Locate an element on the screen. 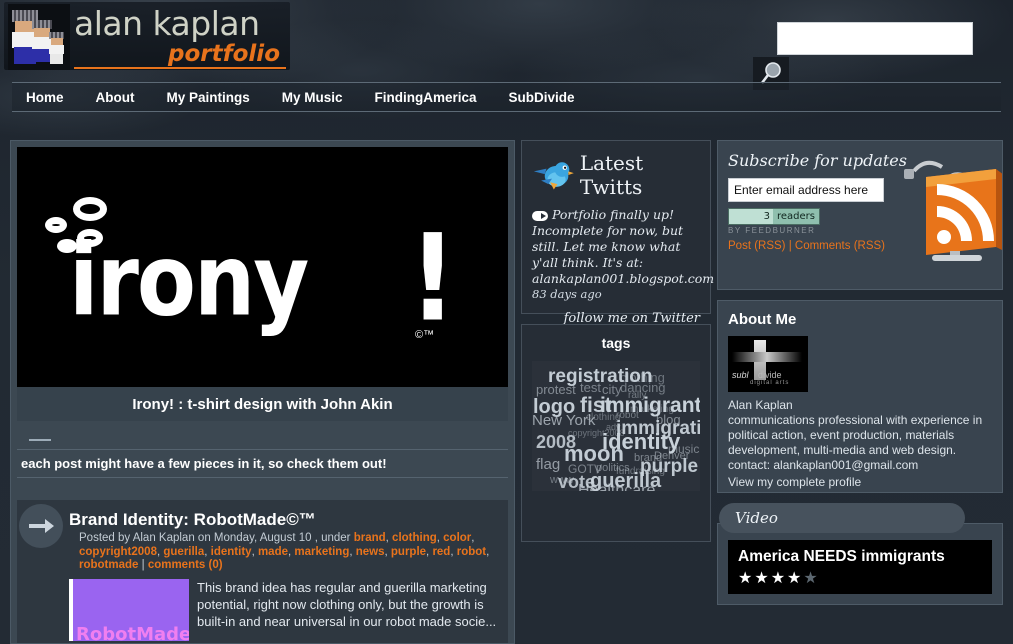 This screenshot has height=644, width=1013. comments-rss-link: Comments (RSS) is located at coordinates (840, 246).